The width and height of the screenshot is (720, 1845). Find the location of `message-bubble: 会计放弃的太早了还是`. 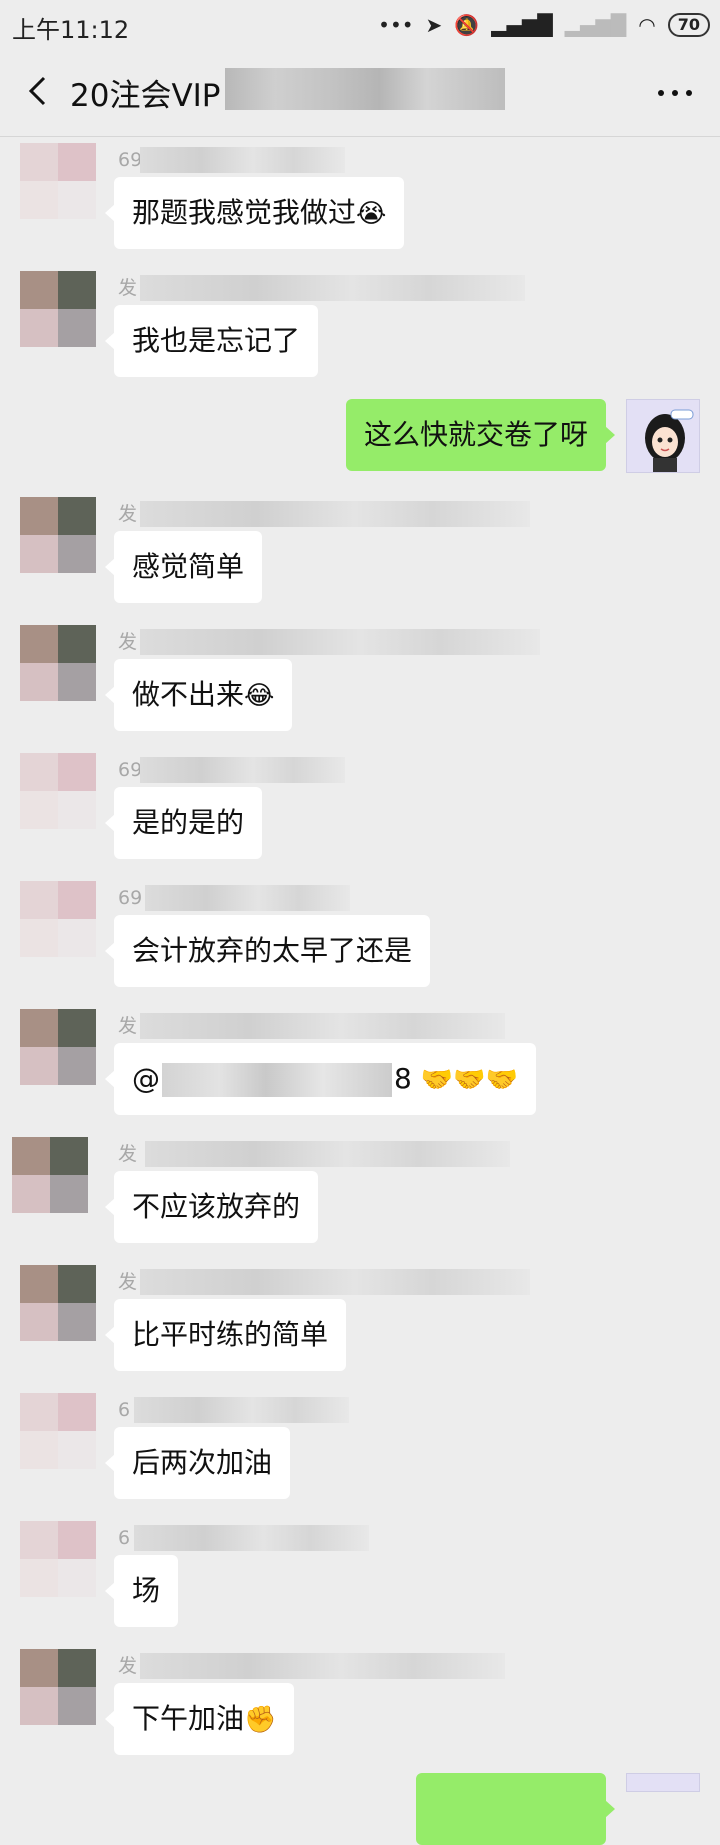

message-bubble: 会计放弃的太早了还是 is located at coordinates (267, 951).